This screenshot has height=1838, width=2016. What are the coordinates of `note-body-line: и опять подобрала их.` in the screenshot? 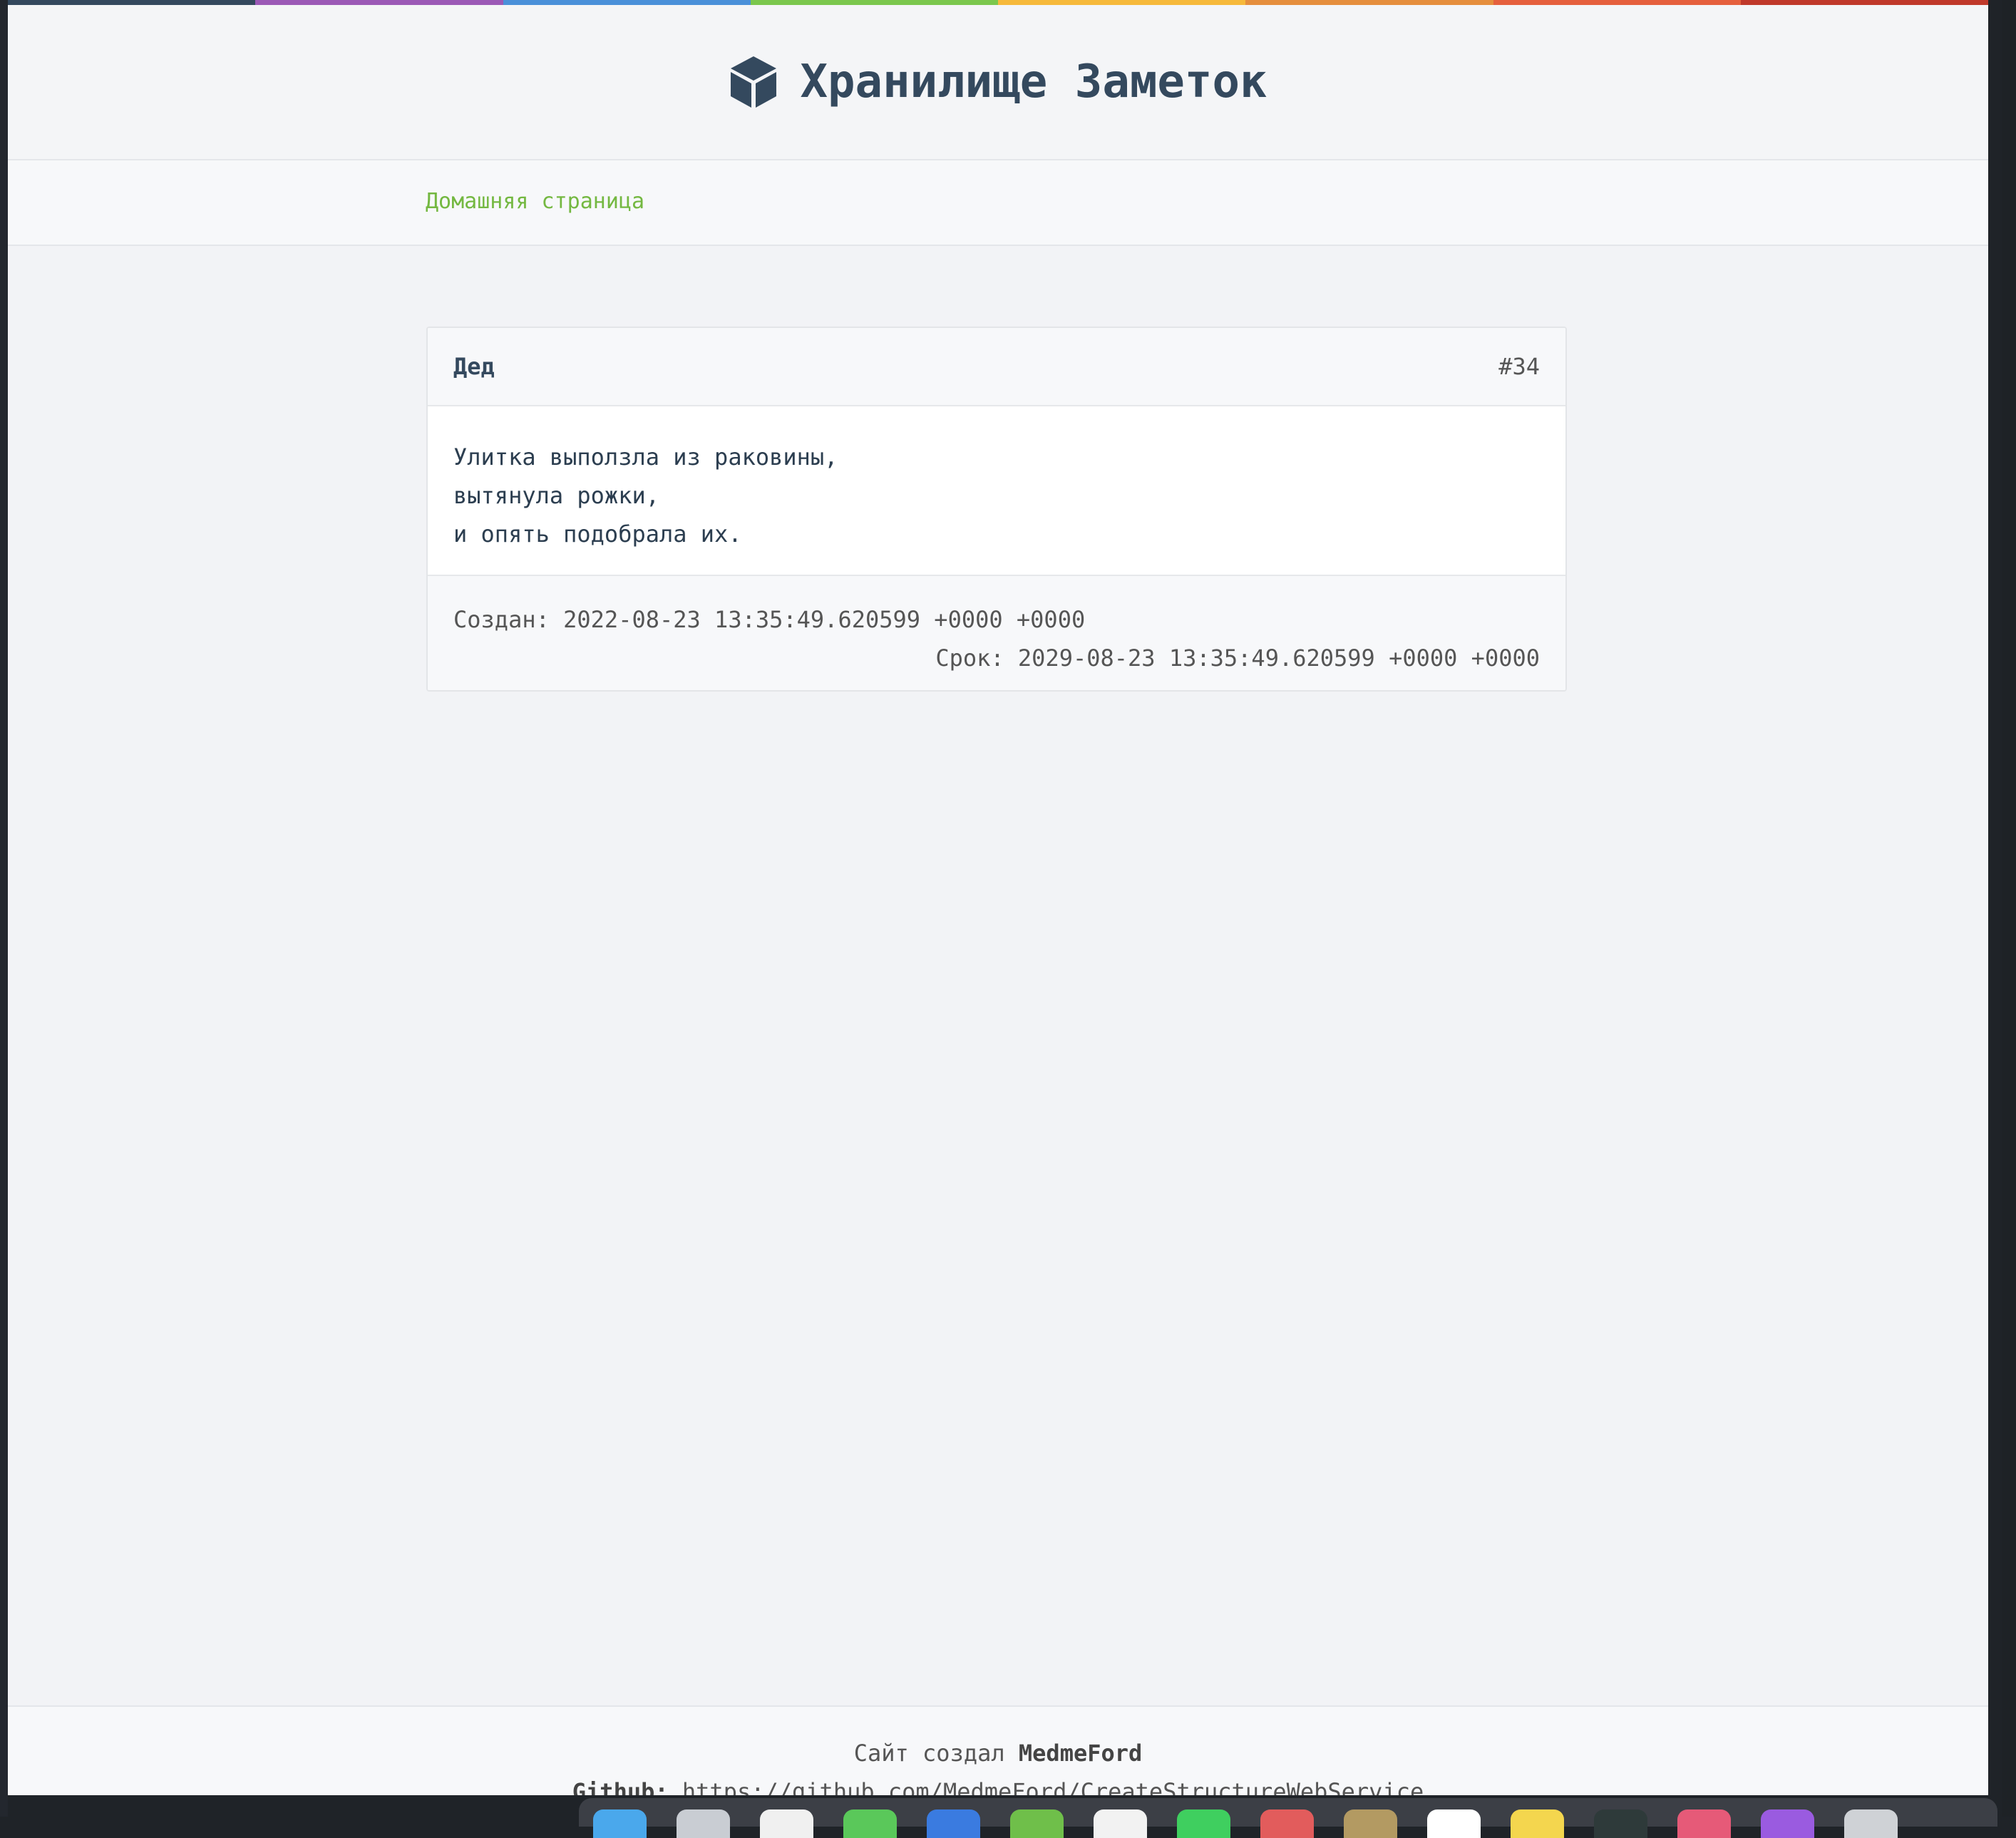 It's located at (597, 534).